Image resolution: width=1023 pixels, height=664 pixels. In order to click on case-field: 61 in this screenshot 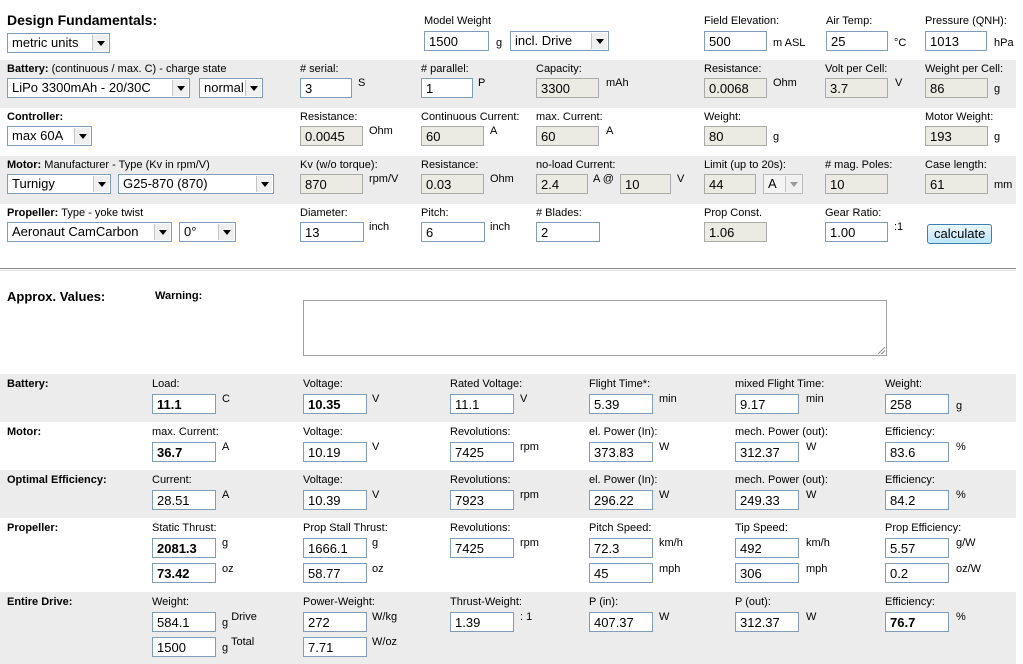, I will do `click(956, 184)`.